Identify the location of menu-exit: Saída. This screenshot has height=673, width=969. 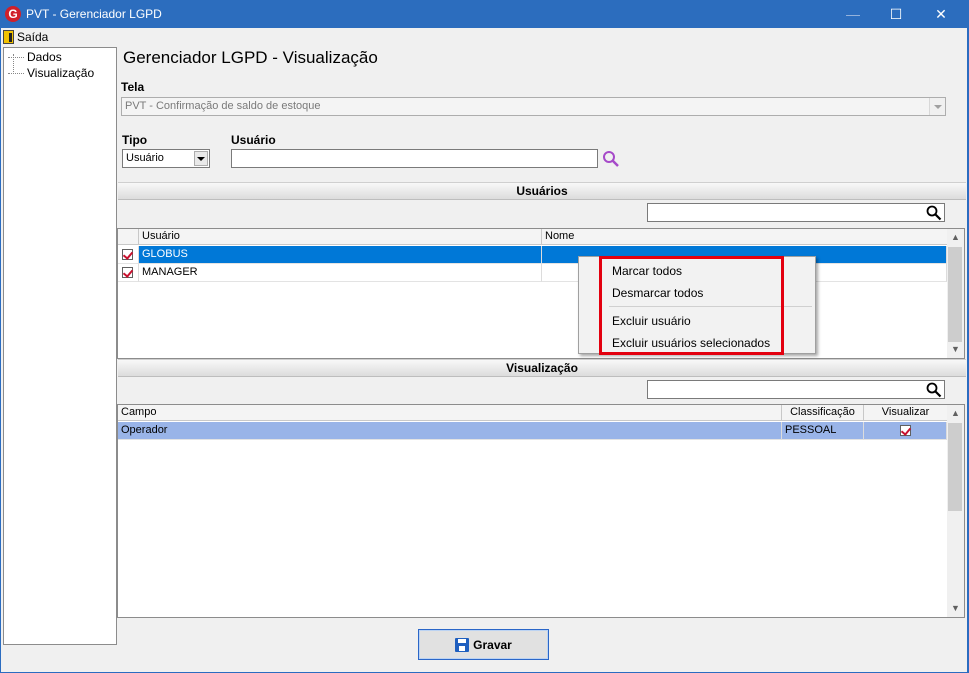
(25, 37).